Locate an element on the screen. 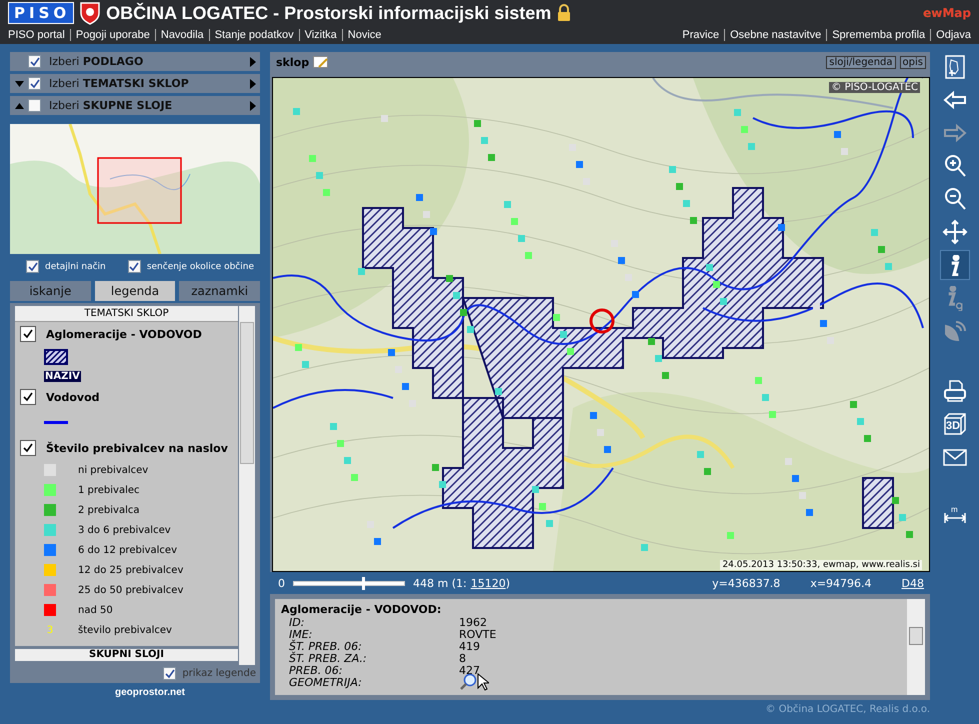 The height and width of the screenshot is (724, 979). pan-icon is located at coordinates (955, 232).